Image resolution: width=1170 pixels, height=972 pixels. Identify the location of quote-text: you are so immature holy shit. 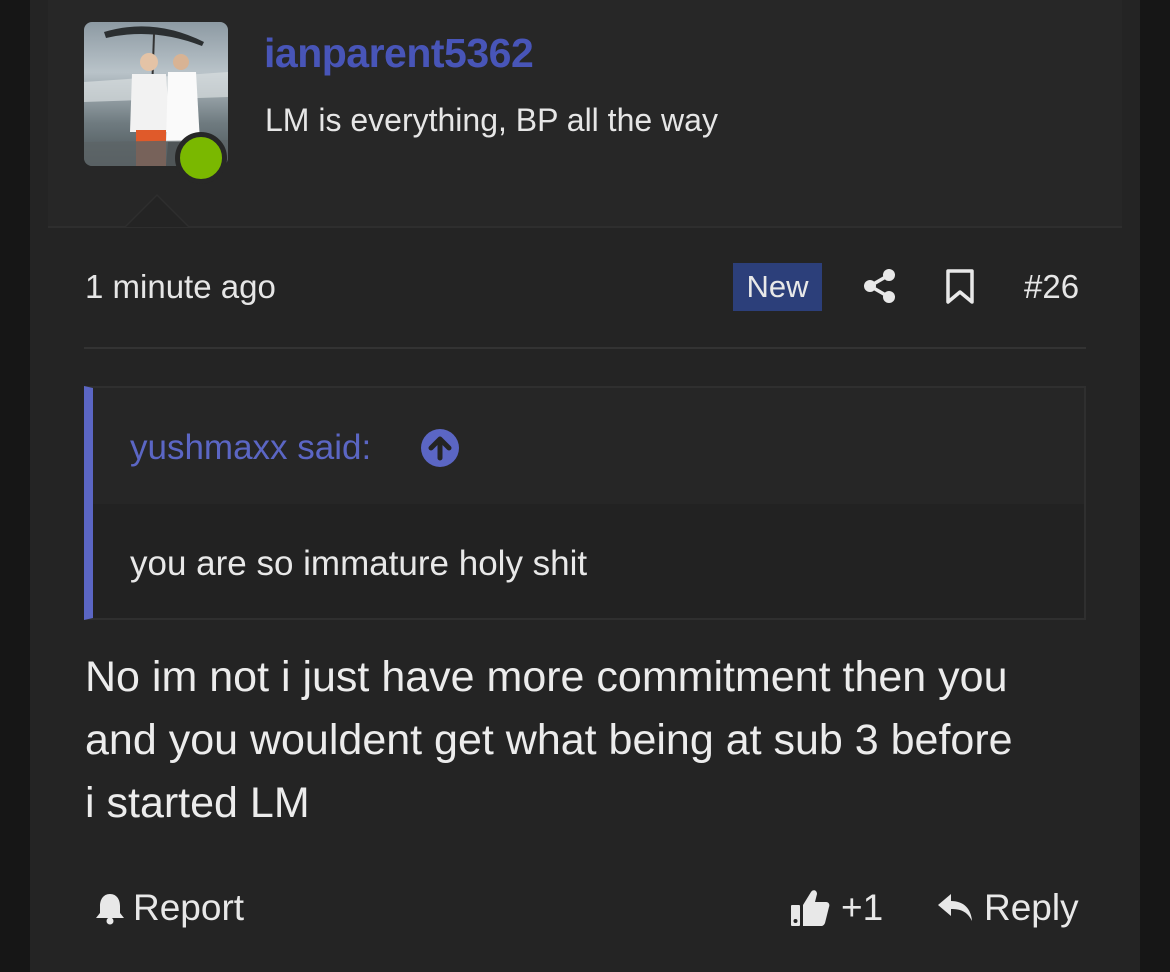
(359, 563).